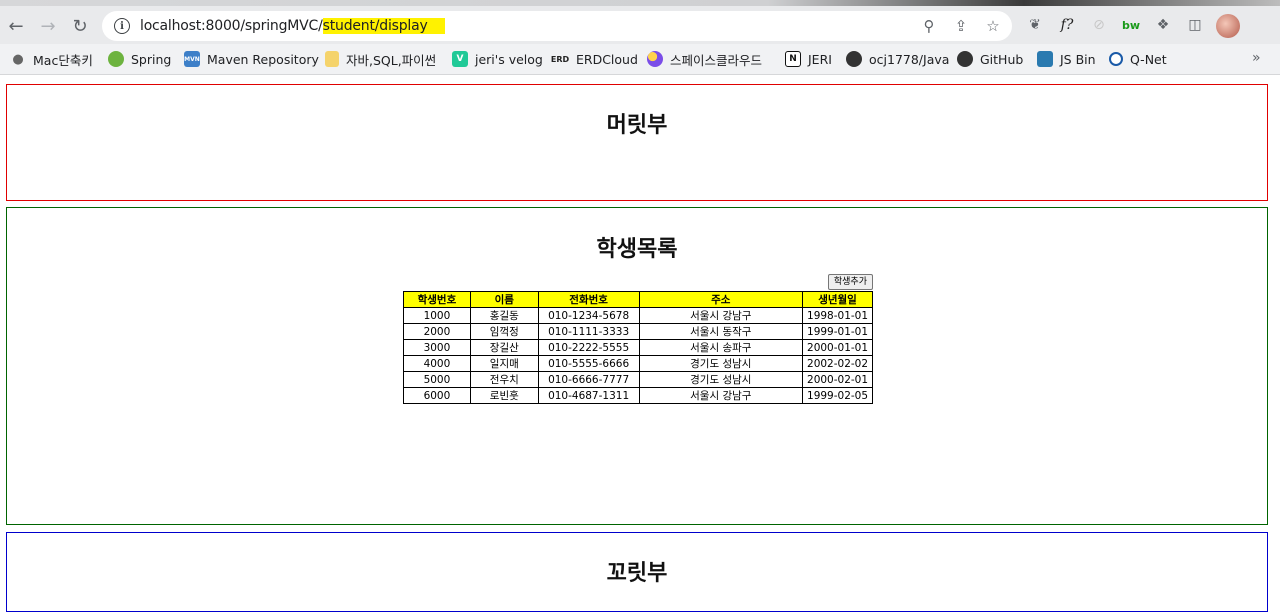  I want to click on student-phone: 010-2222-5555, so click(588, 347).